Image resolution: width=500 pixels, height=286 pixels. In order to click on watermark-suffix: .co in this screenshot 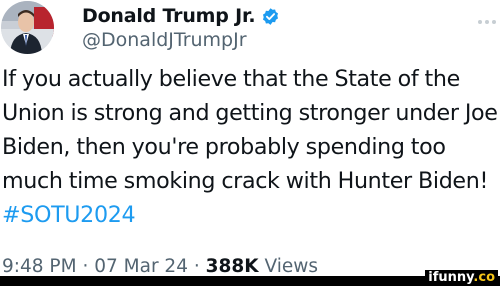, I will do `click(484, 277)`.